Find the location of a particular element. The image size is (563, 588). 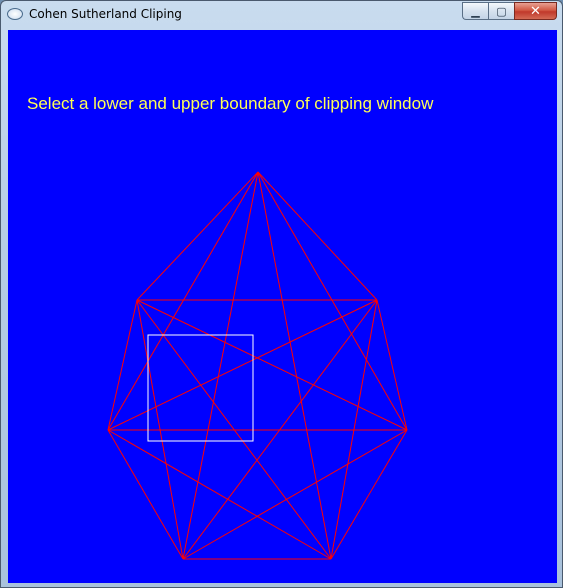

window-controls: ▁ ▢ ✕ is located at coordinates (509, 11).